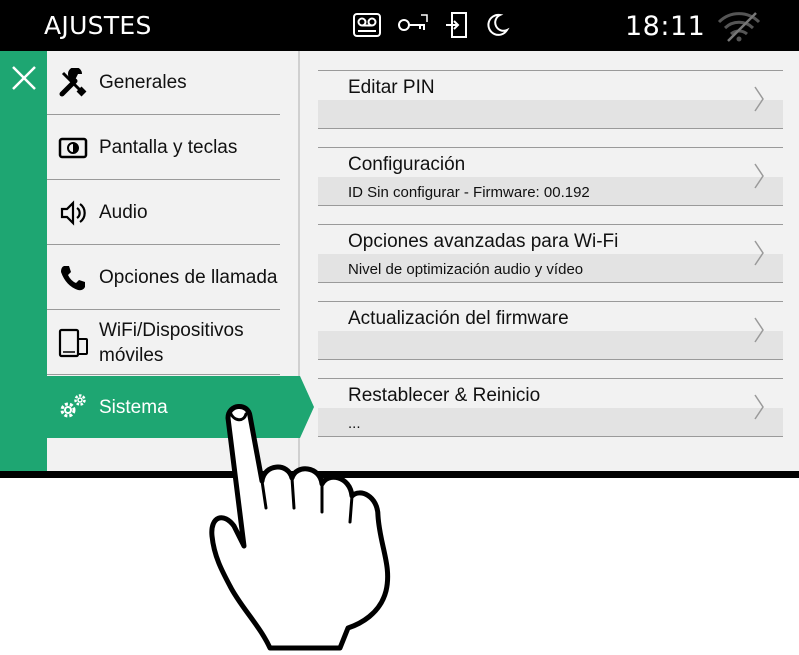  I want to click on sidebar-item-wifi-dispositivos: WiFi/Dispositivos móviles, so click(163, 343).